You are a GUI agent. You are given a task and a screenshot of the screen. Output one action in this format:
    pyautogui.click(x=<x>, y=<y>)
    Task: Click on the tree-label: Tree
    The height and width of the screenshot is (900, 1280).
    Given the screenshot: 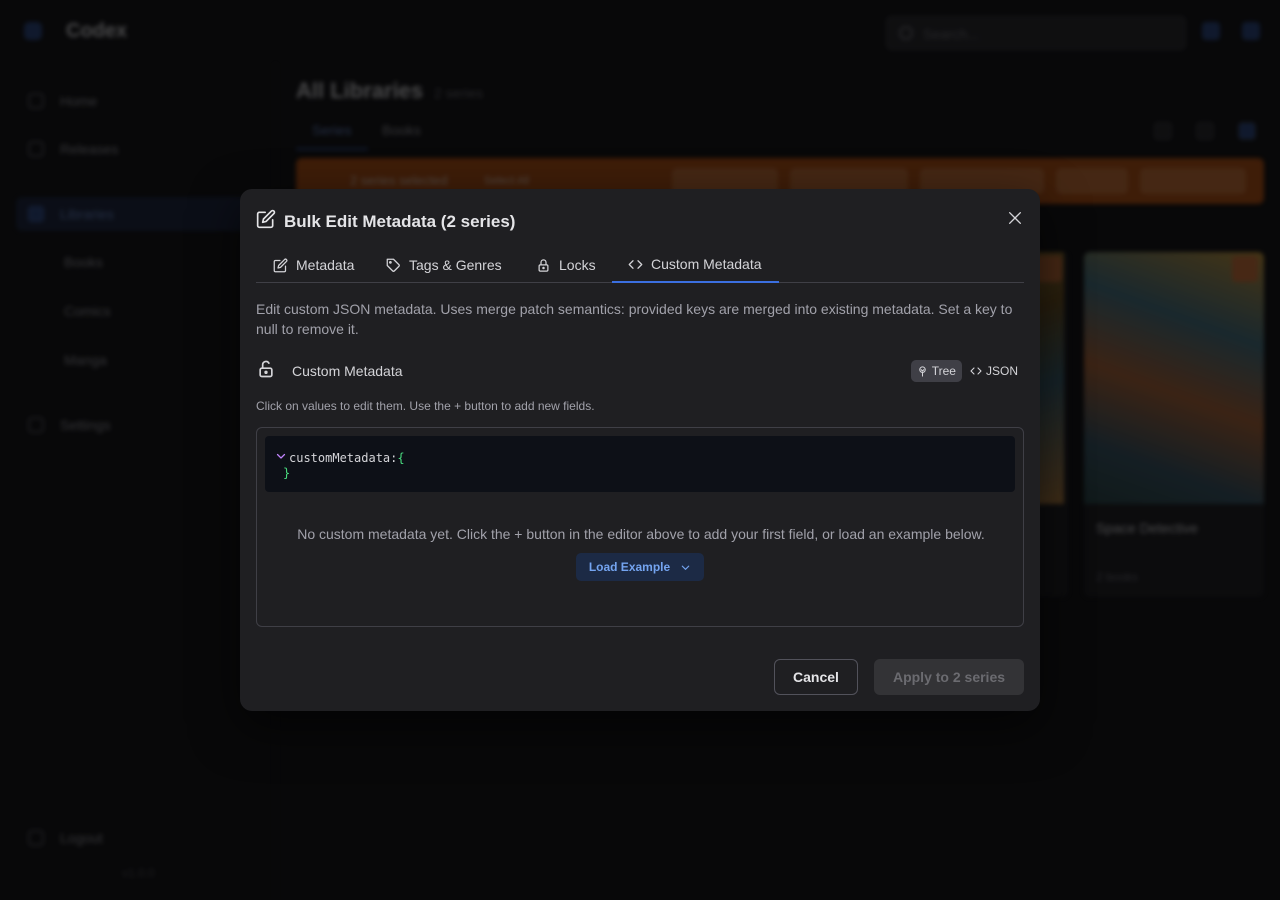 What is the action you would take?
    pyautogui.click(x=943, y=371)
    